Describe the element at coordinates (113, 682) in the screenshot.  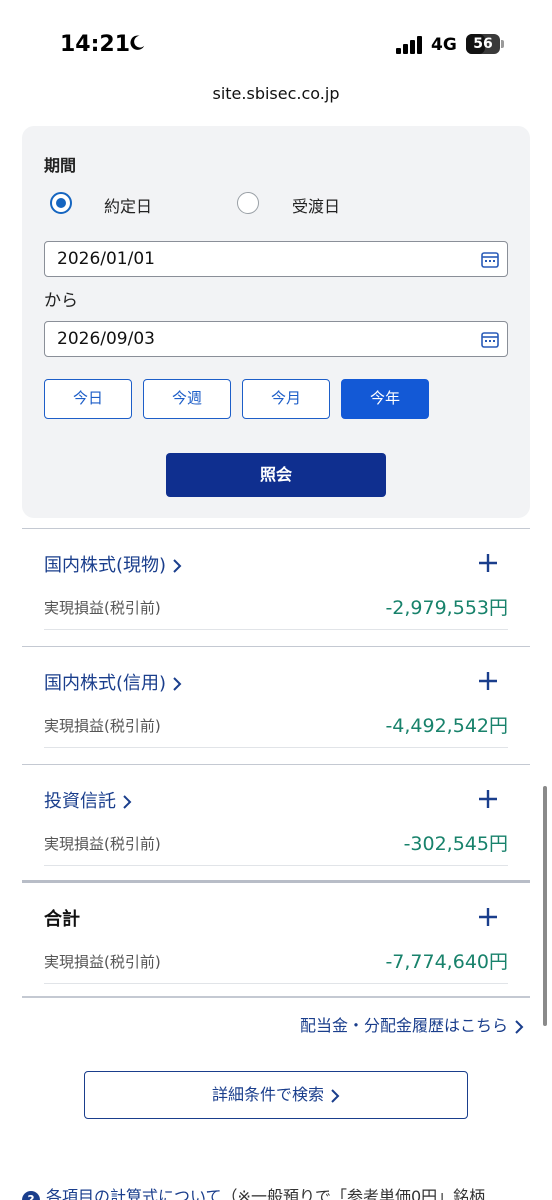
I see `section-title-link: 国内株式(信用)` at that location.